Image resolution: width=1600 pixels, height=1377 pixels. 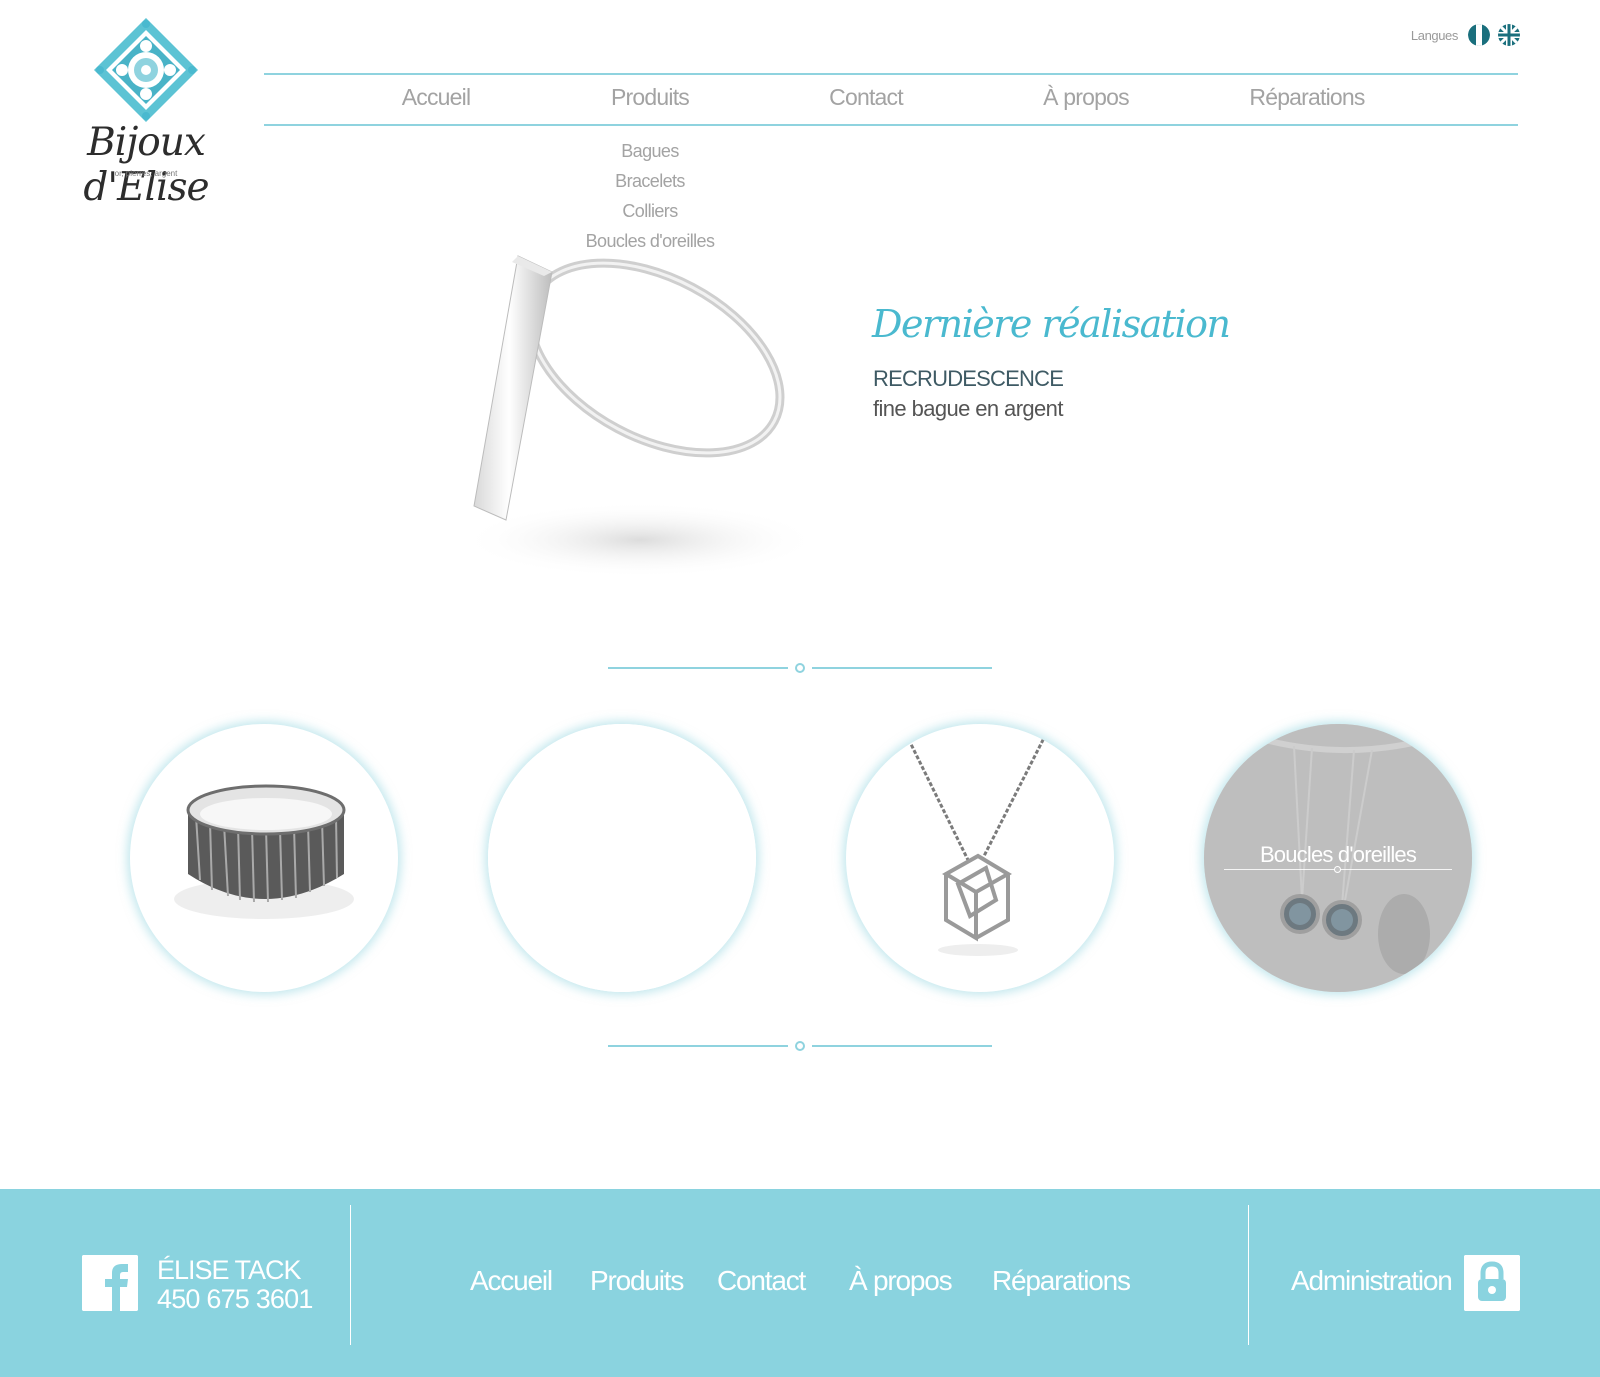 I want to click on site-logo: Bijoux d'Elise or, pierres, argent, so click(x=146, y=113).